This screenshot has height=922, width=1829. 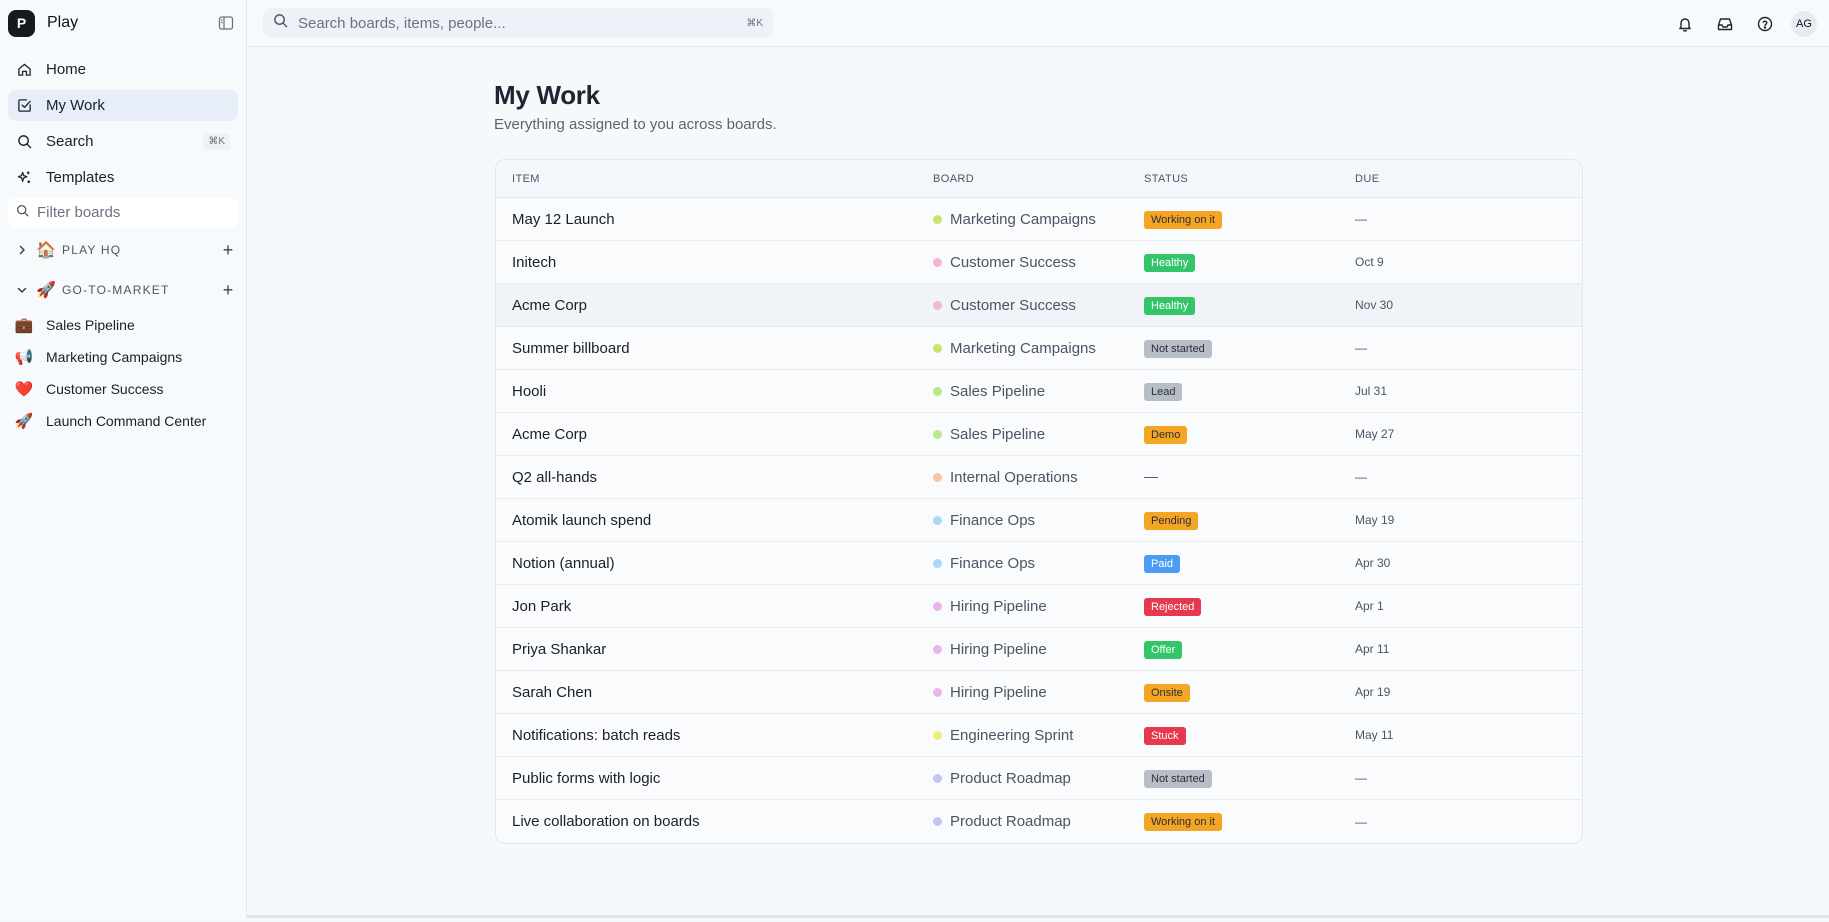 I want to click on table-row: Acme Corp Sales Pipeline Demo May 27, so click(x=1039, y=434).